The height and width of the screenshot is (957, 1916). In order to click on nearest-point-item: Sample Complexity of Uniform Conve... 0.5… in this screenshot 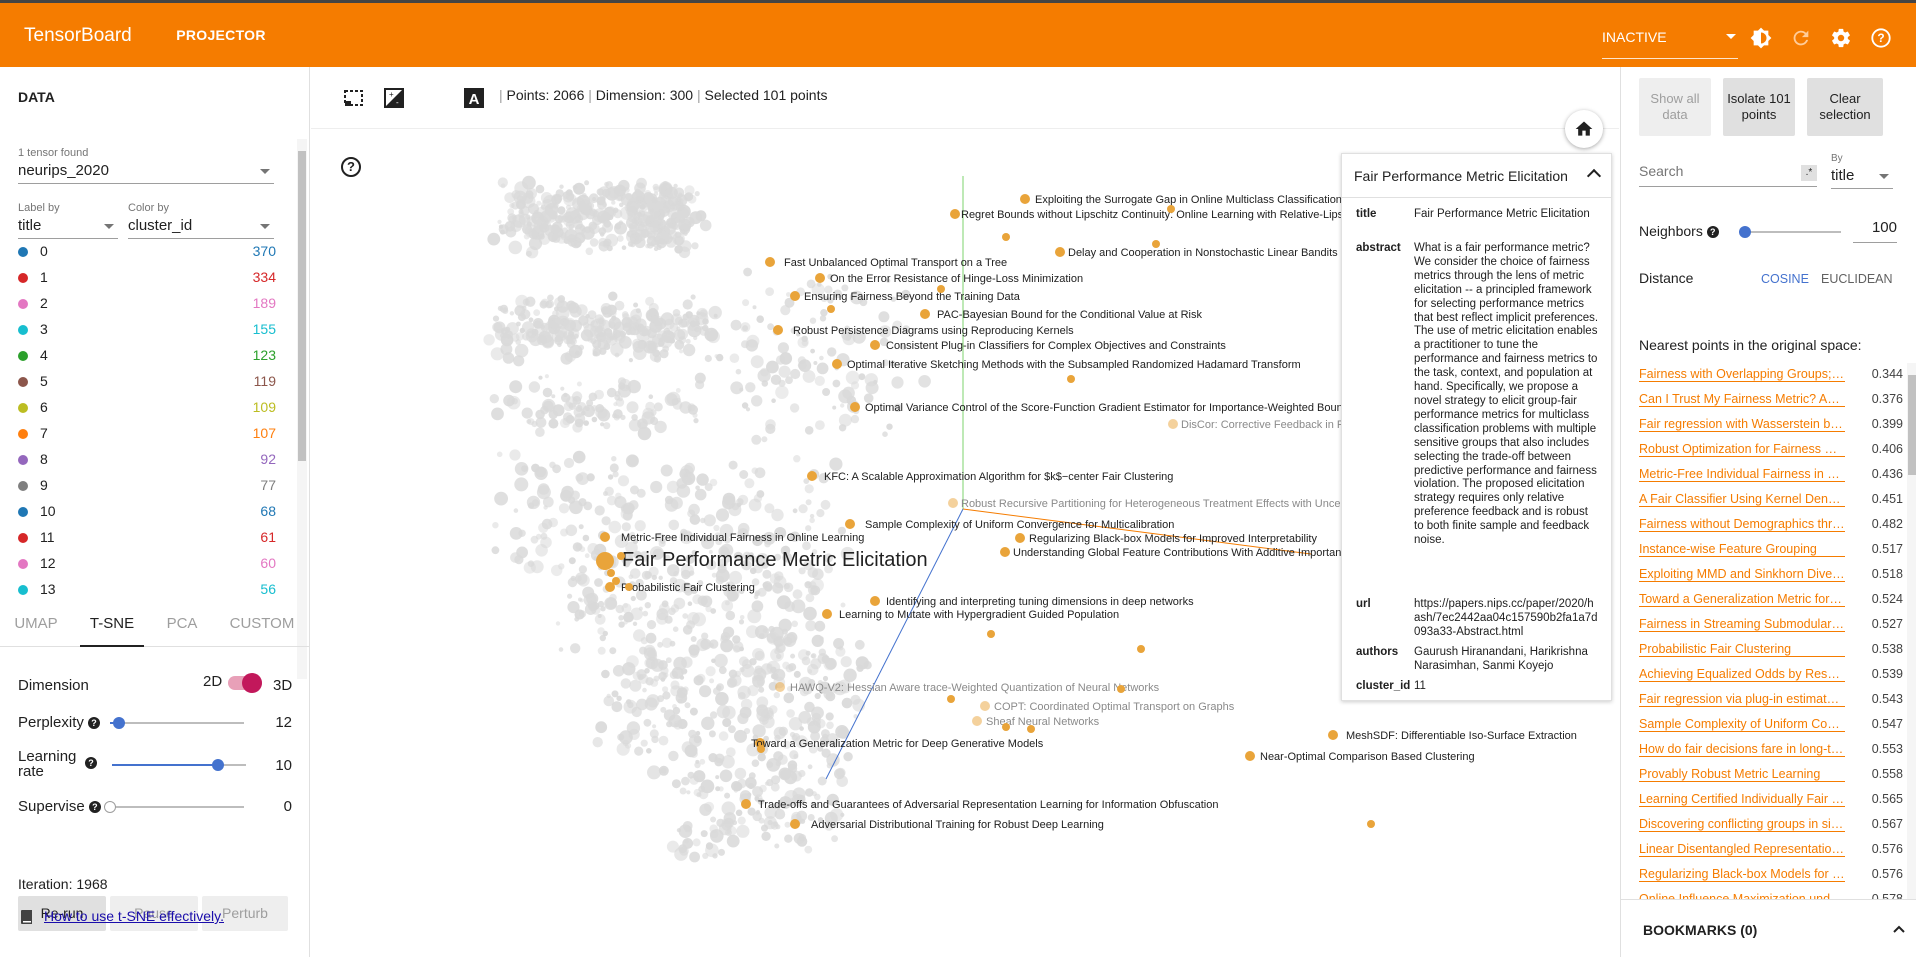, I will do `click(1773, 725)`.